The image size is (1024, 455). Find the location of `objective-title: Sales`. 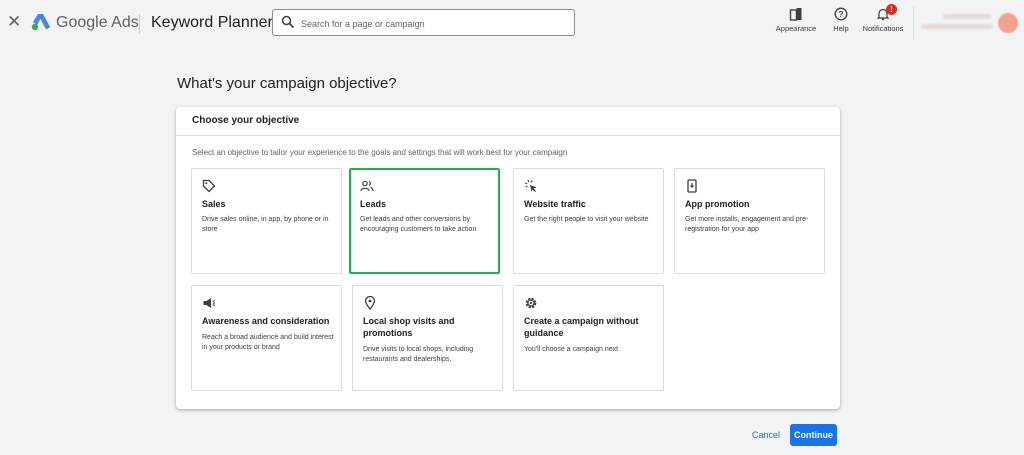

objective-title: Sales is located at coordinates (214, 204).